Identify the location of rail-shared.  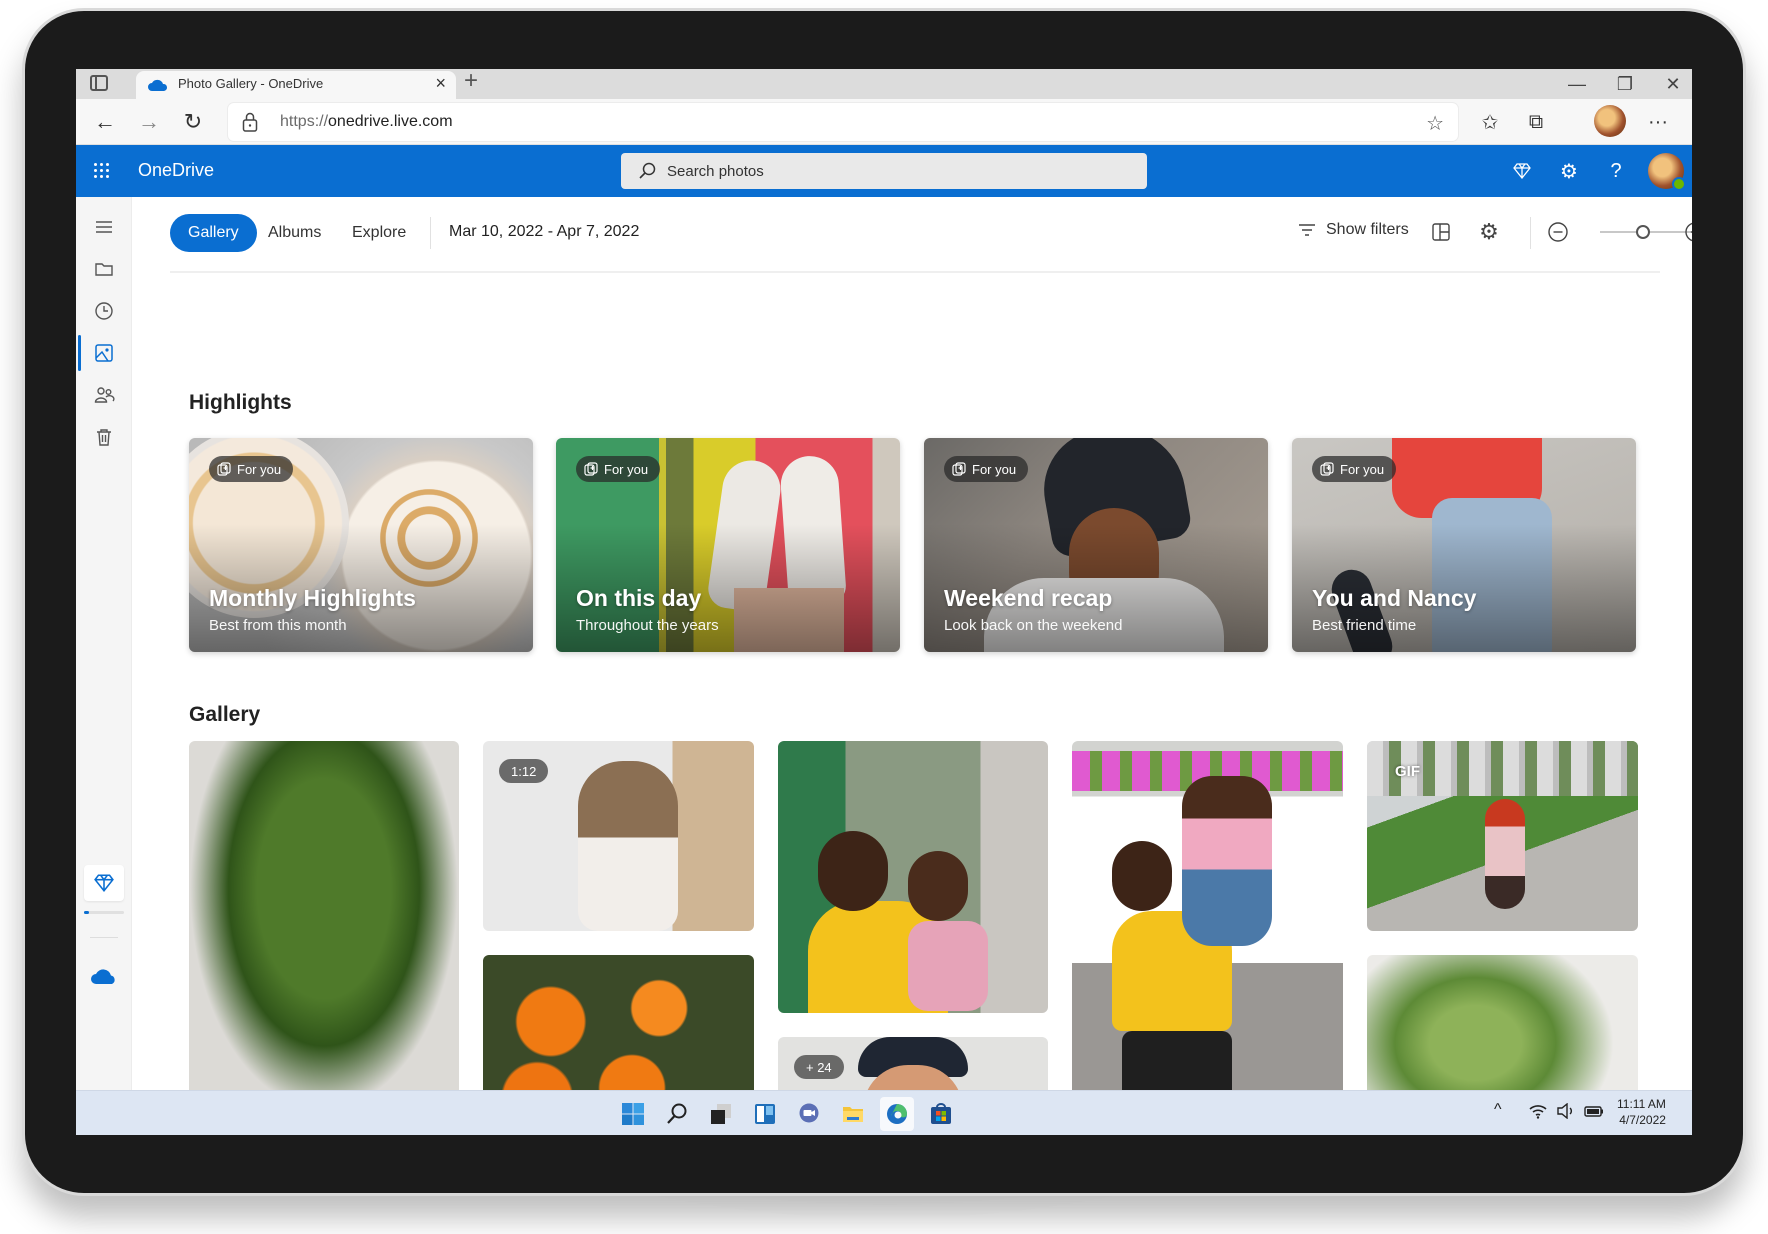
(104, 395).